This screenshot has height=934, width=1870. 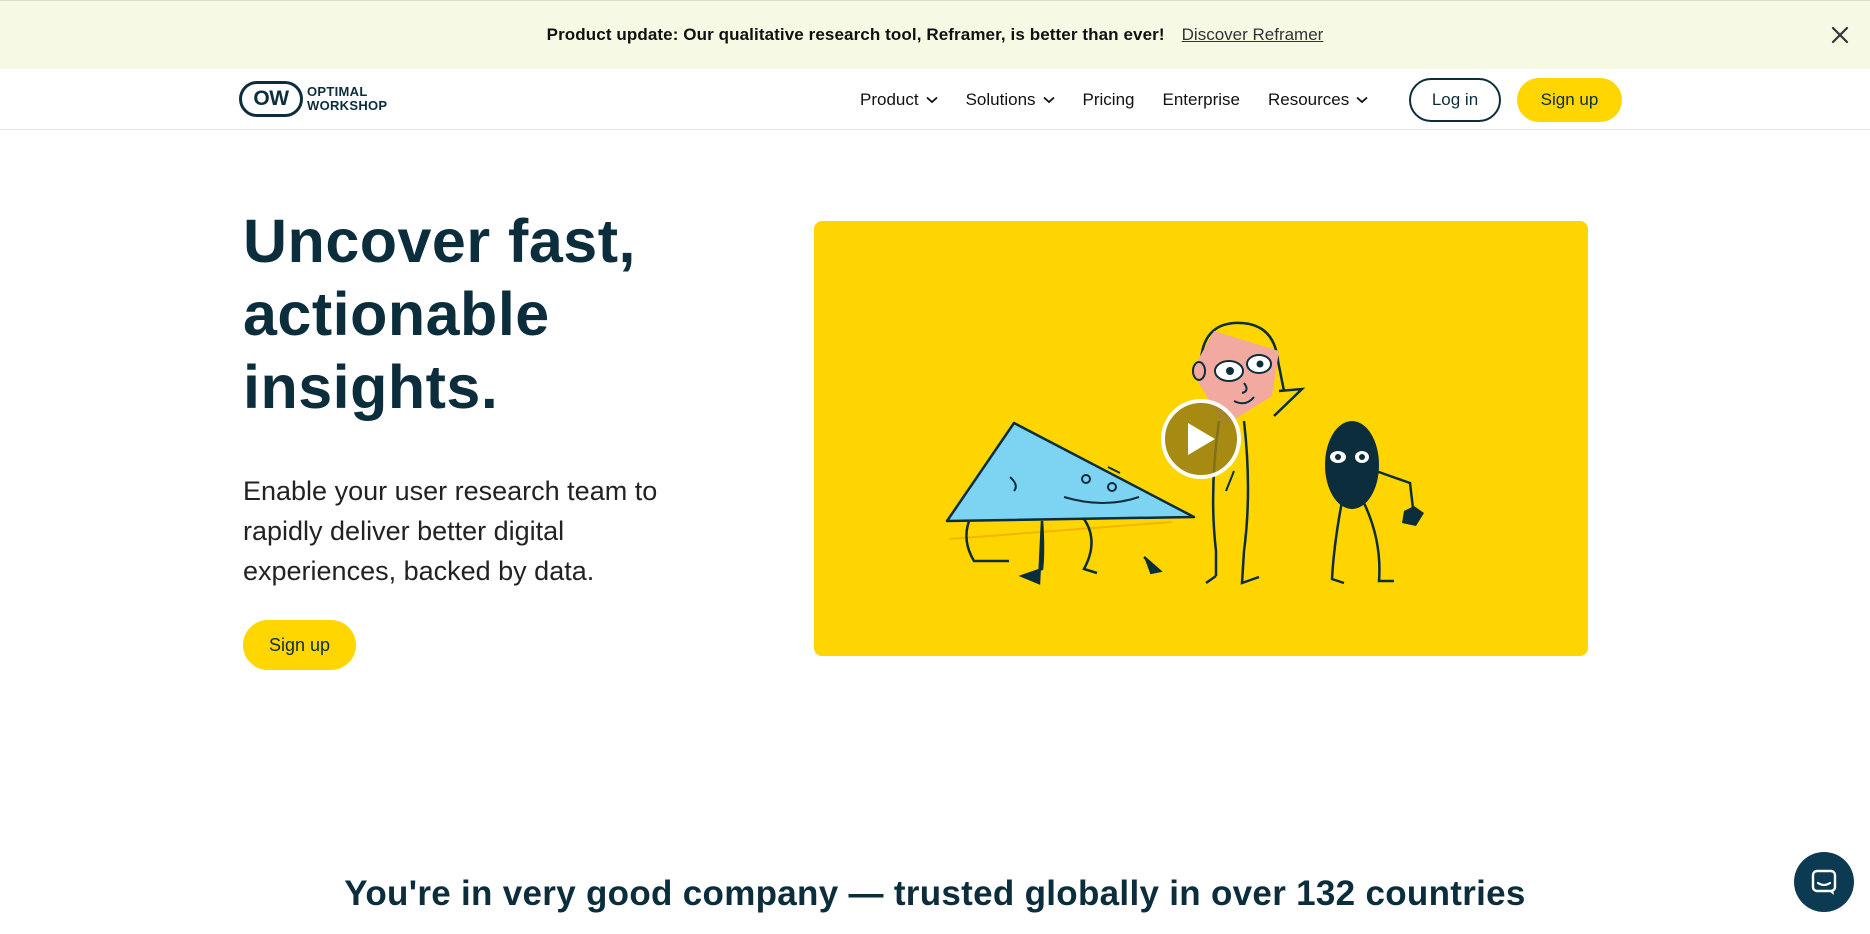 What do you see at coordinates (1253, 35) in the screenshot?
I see `discover-reframer-link: Discover Reframer` at bounding box center [1253, 35].